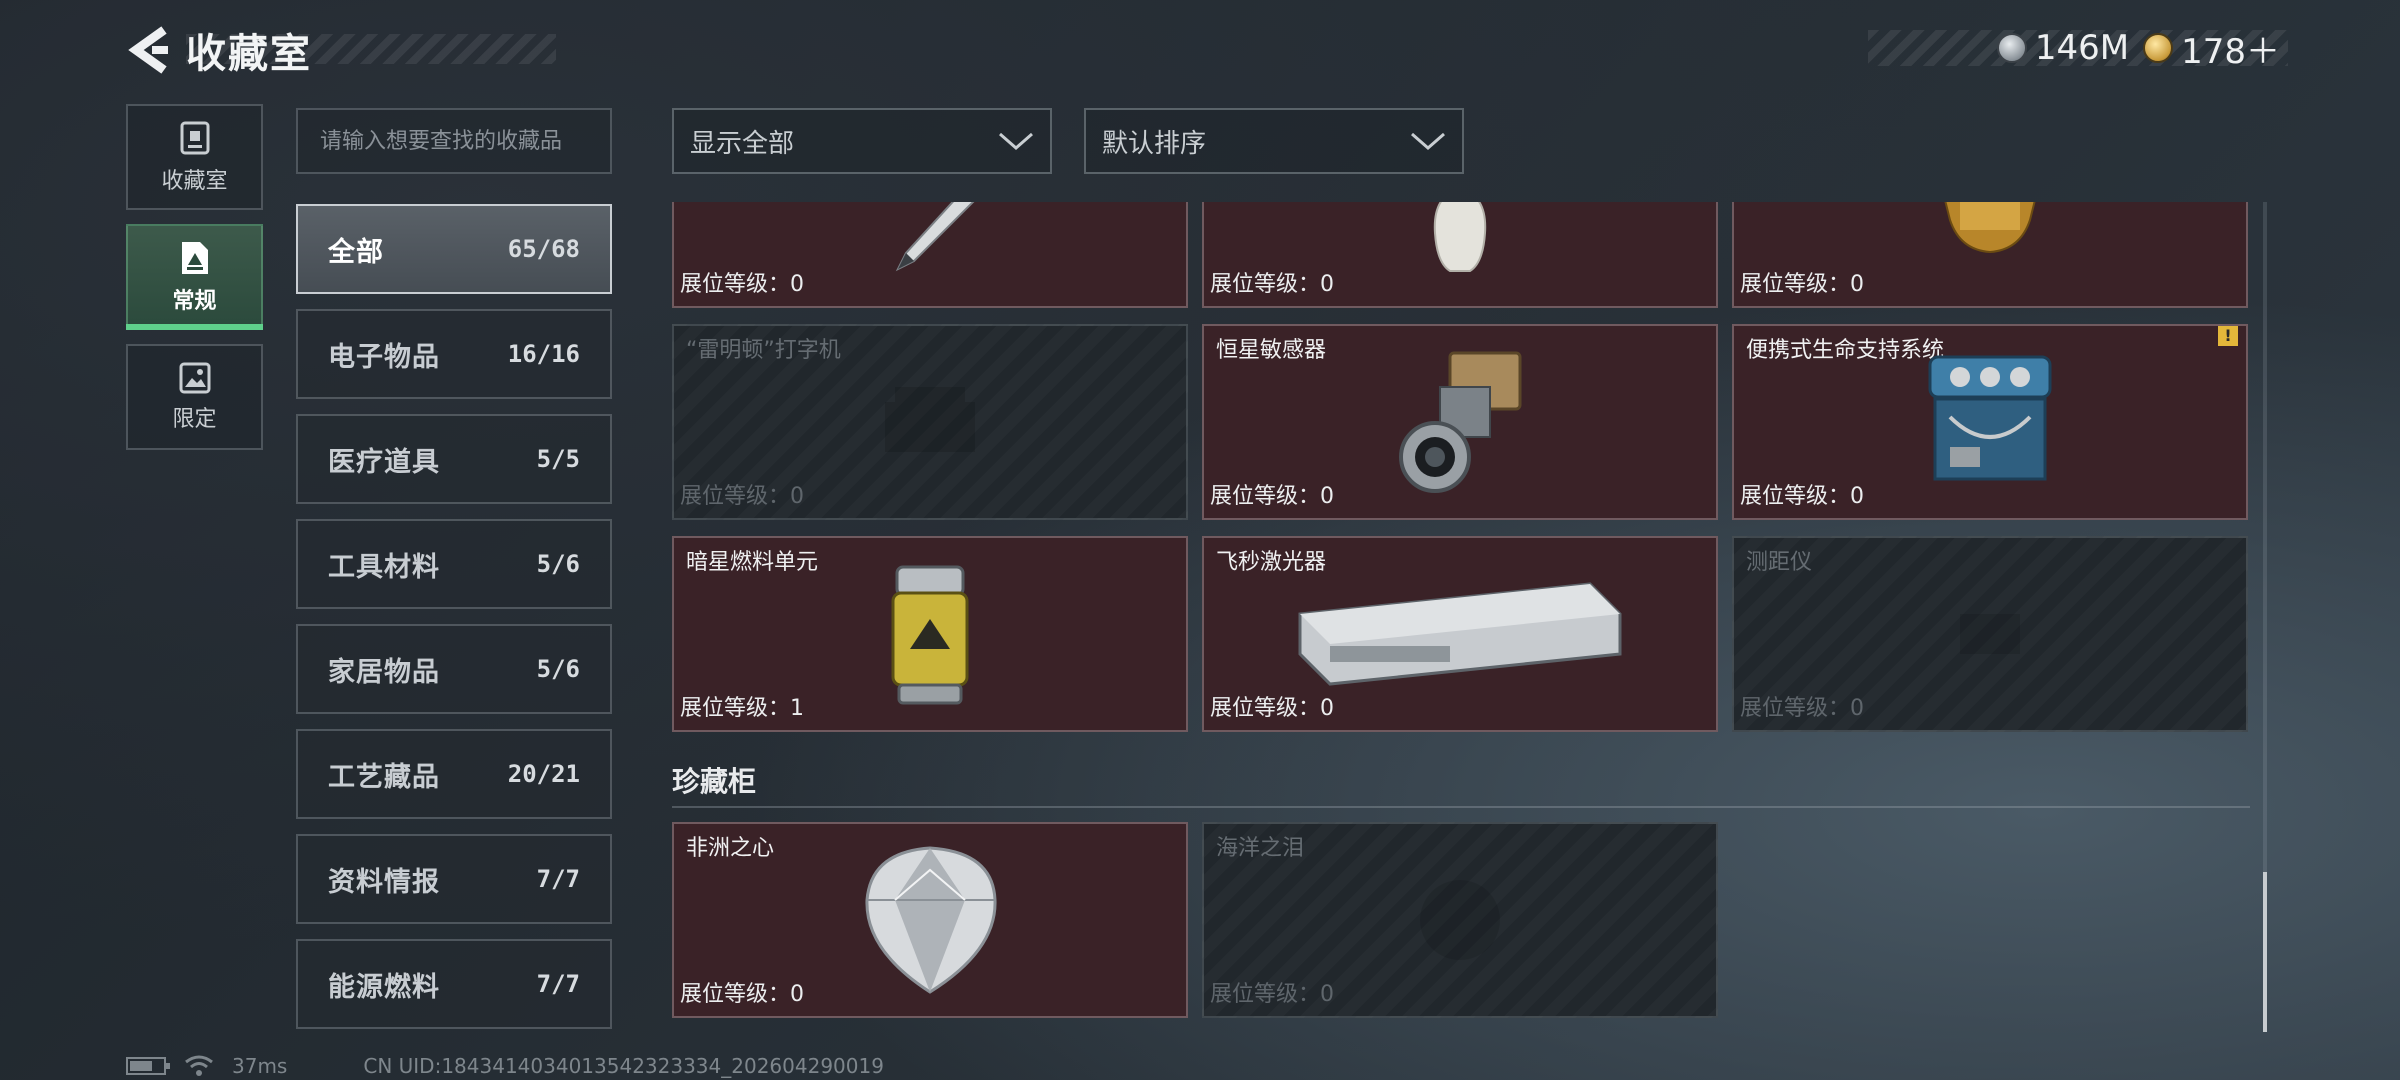 Image resolution: width=2400 pixels, height=1080 pixels. I want to click on laser-icon, so click(1460, 634).